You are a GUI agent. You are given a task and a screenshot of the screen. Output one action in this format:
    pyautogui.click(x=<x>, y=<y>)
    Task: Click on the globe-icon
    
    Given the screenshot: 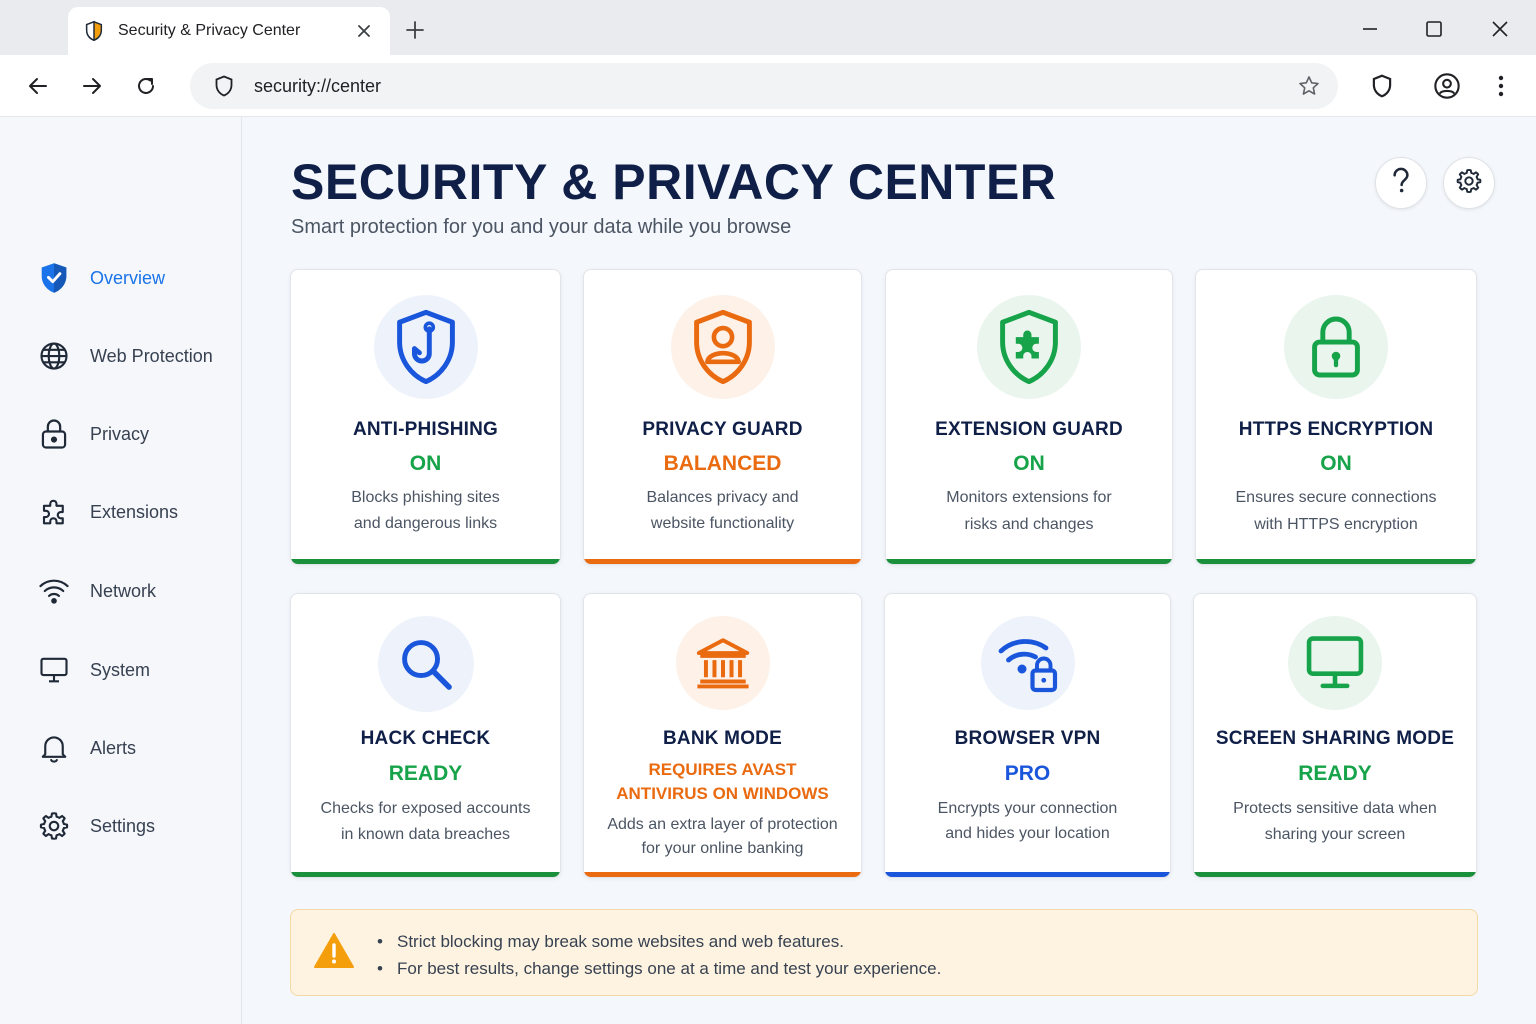 What is the action you would take?
    pyautogui.click(x=54, y=356)
    